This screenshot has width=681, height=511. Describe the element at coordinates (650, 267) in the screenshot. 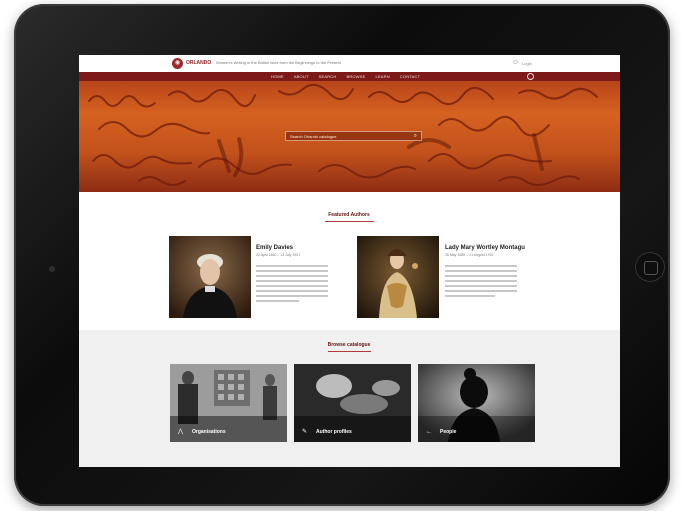

I see `home-button` at that location.